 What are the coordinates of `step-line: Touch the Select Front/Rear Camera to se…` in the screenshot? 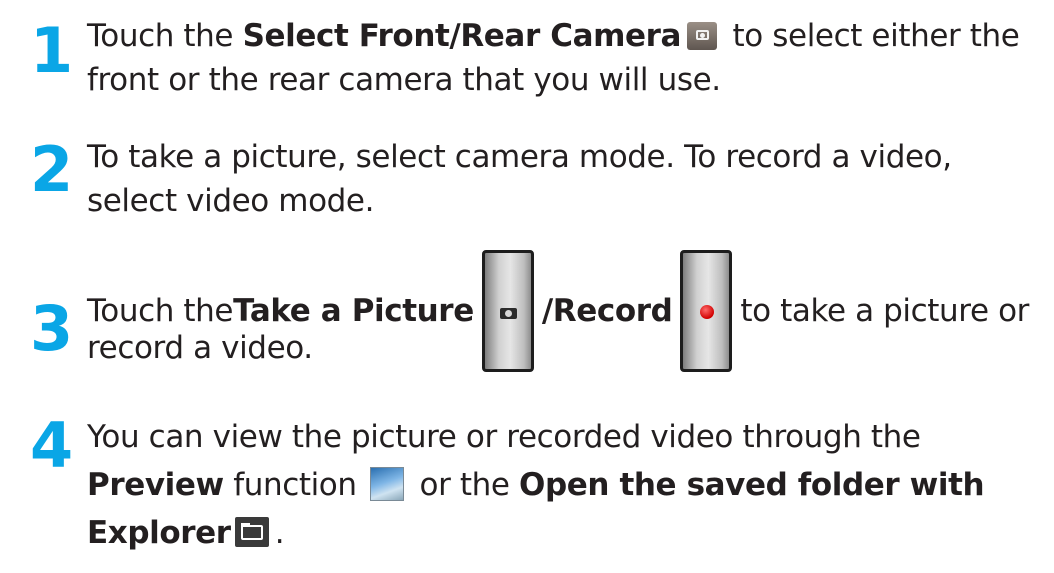 It's located at (566, 36).